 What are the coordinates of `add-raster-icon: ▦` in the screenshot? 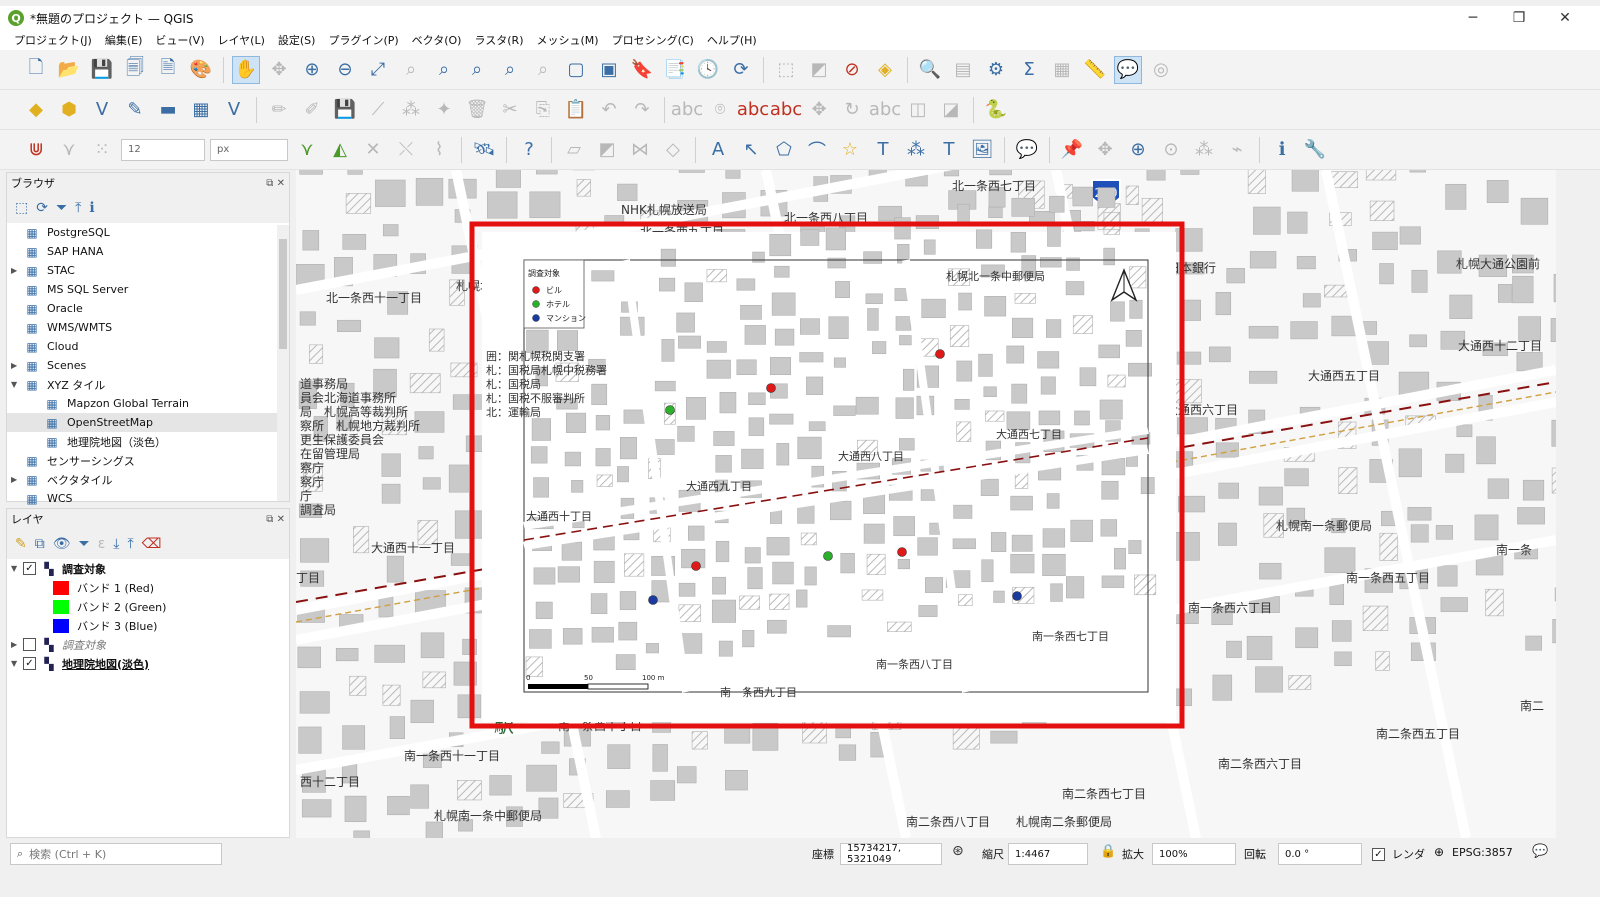 It's located at (201, 110).